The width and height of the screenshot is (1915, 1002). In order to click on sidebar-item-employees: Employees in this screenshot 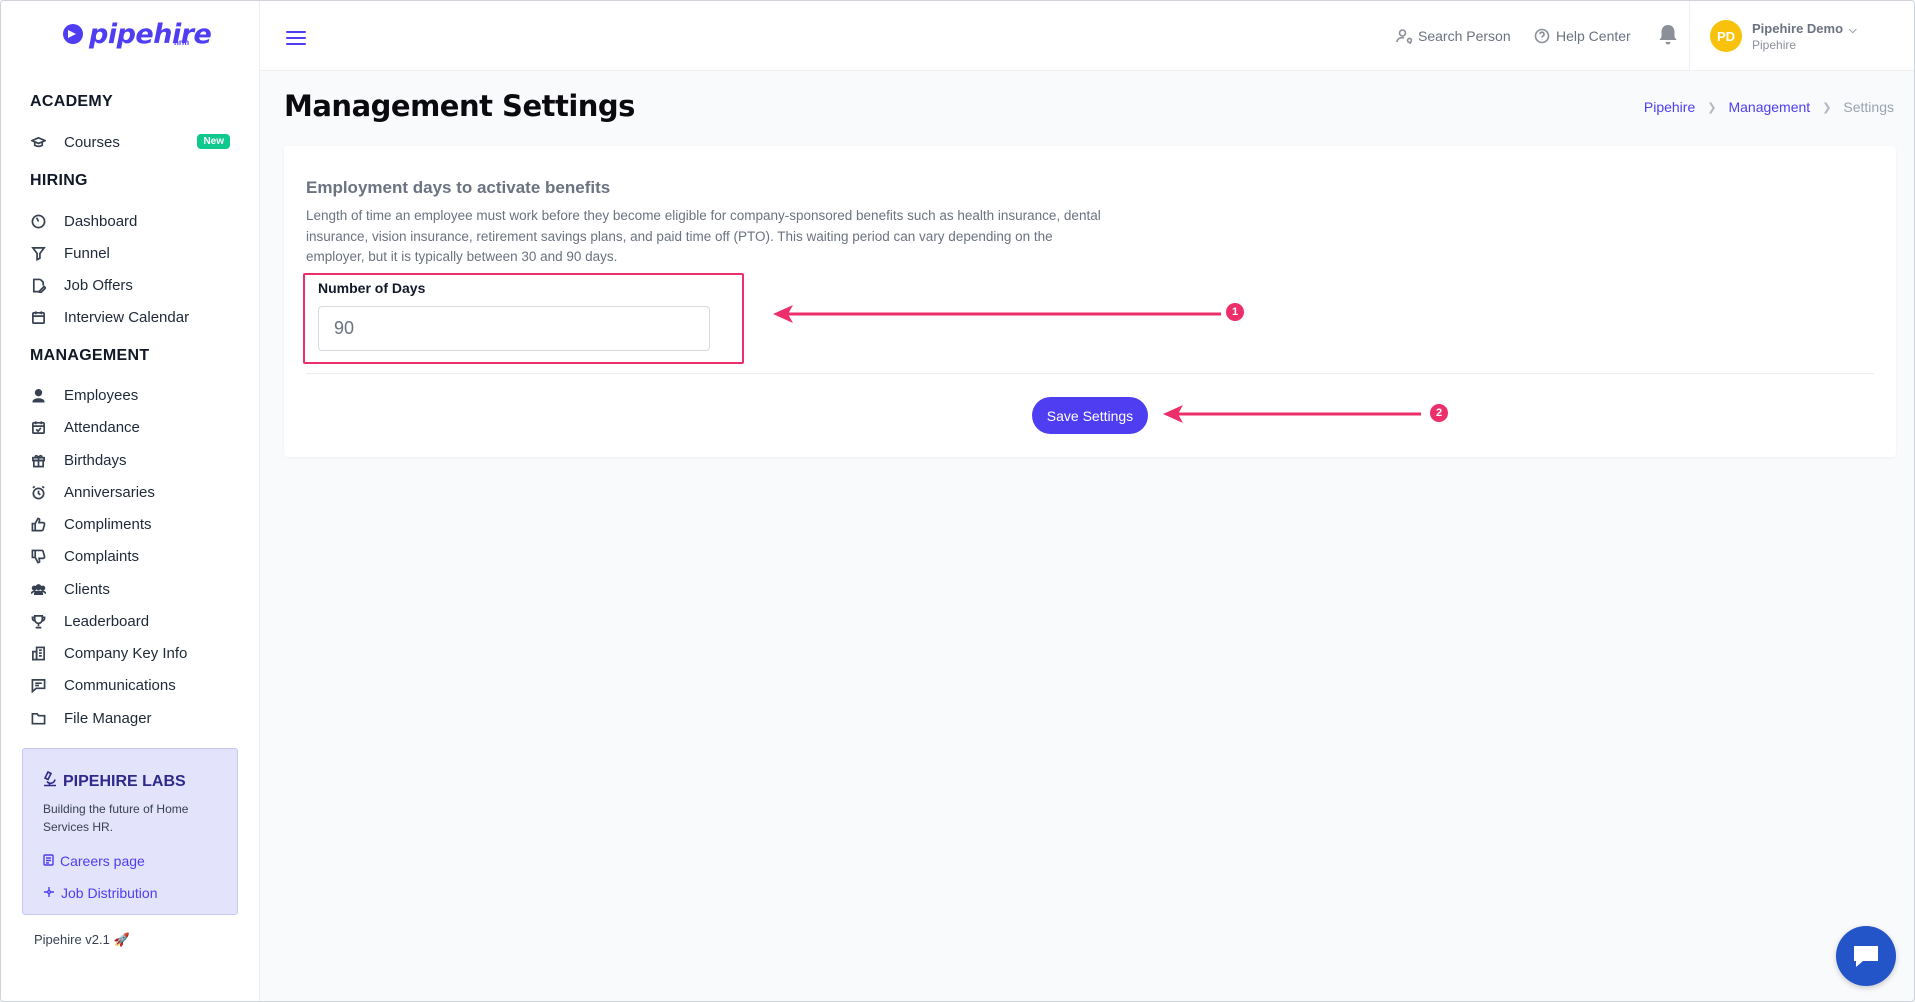, I will do `click(135, 395)`.